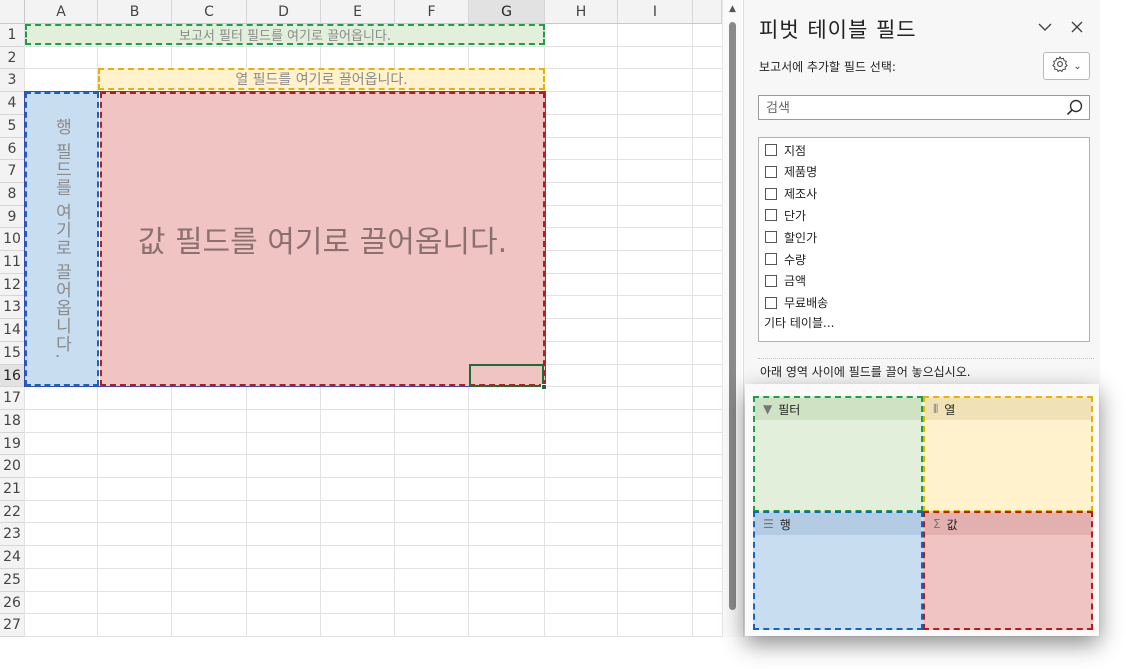  What do you see at coordinates (796, 303) in the screenshot?
I see `field-item: 무료배송` at bounding box center [796, 303].